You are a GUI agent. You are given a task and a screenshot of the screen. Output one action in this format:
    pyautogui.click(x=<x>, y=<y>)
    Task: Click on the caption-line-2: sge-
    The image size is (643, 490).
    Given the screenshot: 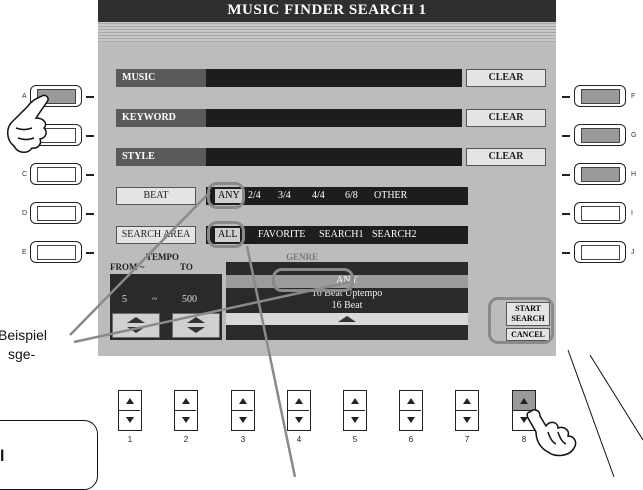 What is the action you would take?
    pyautogui.click(x=22, y=354)
    